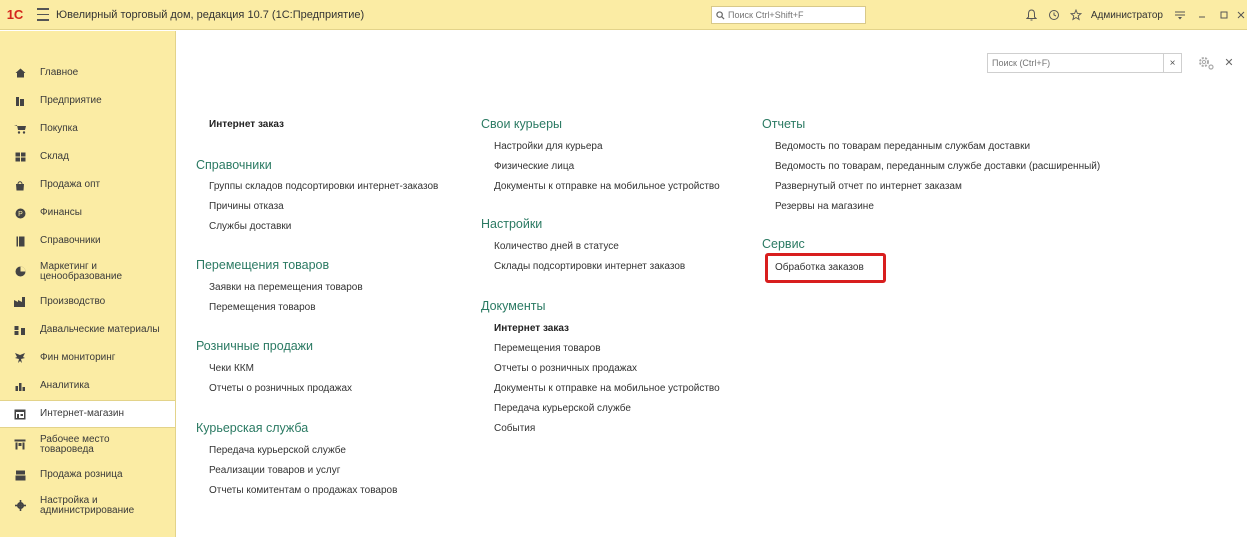 This screenshot has height=537, width=1247. I want to click on sidebar-item-label: Производство, so click(73, 301).